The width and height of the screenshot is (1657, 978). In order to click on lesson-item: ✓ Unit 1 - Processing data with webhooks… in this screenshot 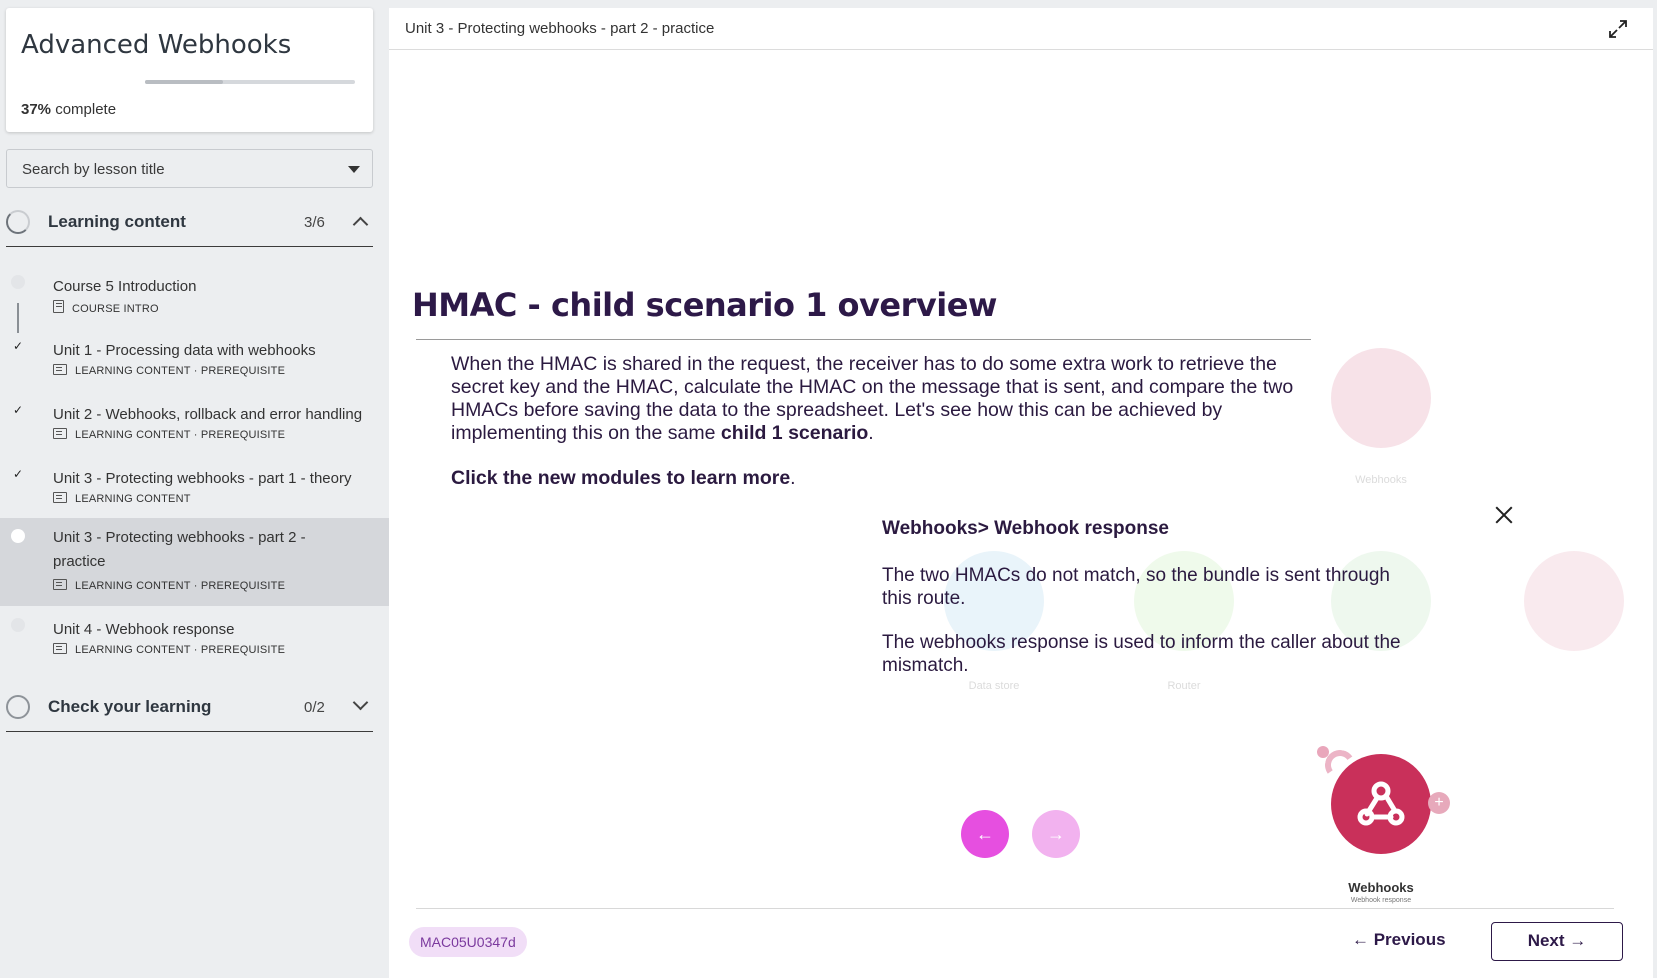, I will do `click(194, 360)`.